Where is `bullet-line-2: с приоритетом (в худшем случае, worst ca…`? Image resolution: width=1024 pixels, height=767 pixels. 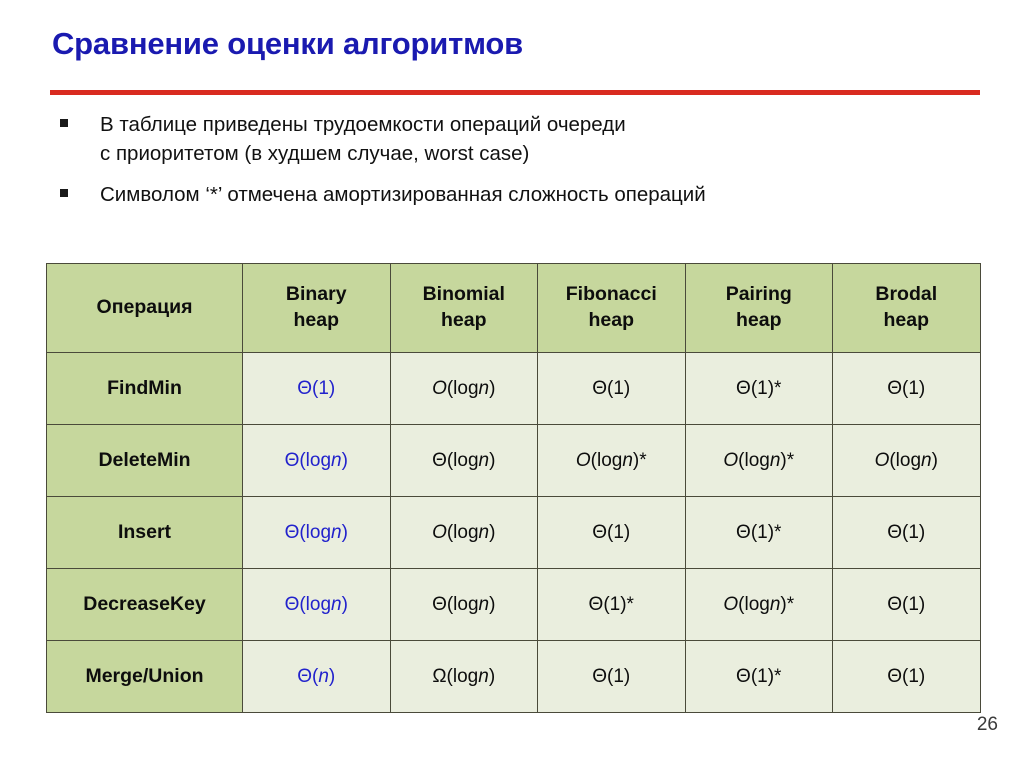 bullet-line-2: с приоритетом (в худшем случае, worst ca… is located at coordinates (315, 154).